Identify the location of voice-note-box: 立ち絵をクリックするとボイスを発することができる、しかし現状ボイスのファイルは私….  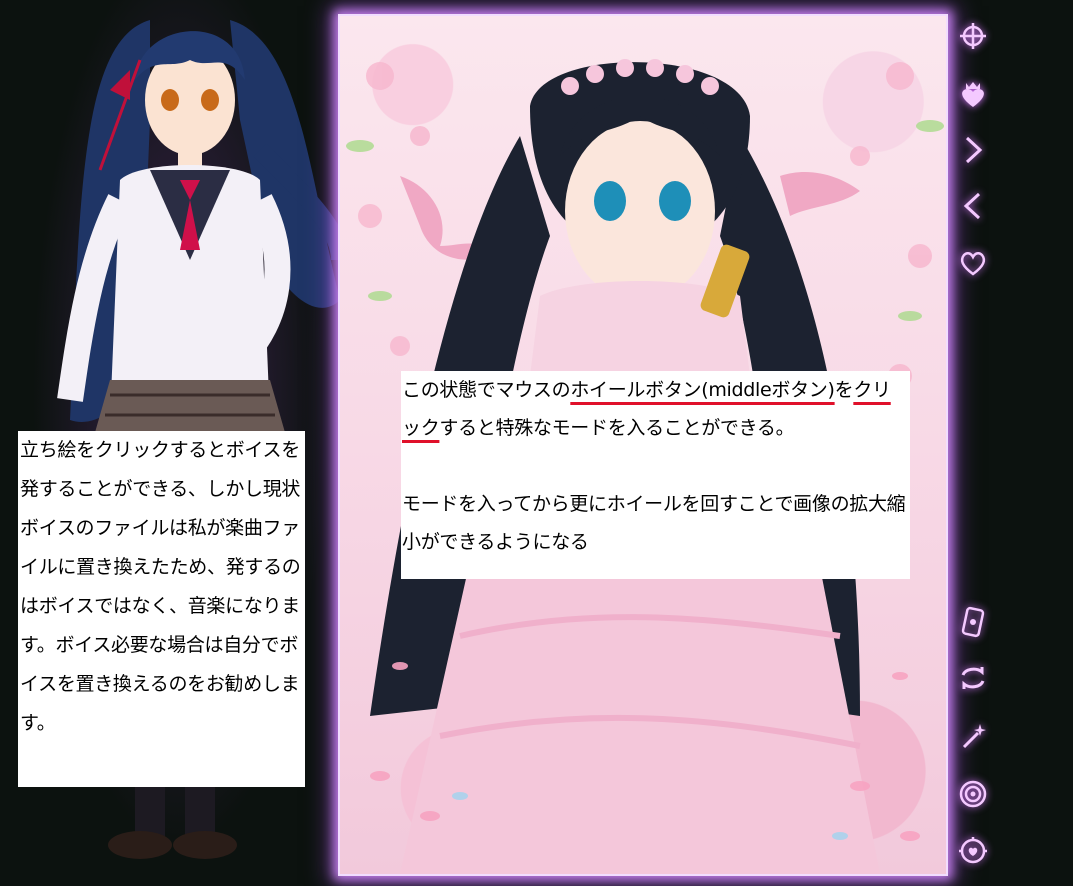
(161, 609).